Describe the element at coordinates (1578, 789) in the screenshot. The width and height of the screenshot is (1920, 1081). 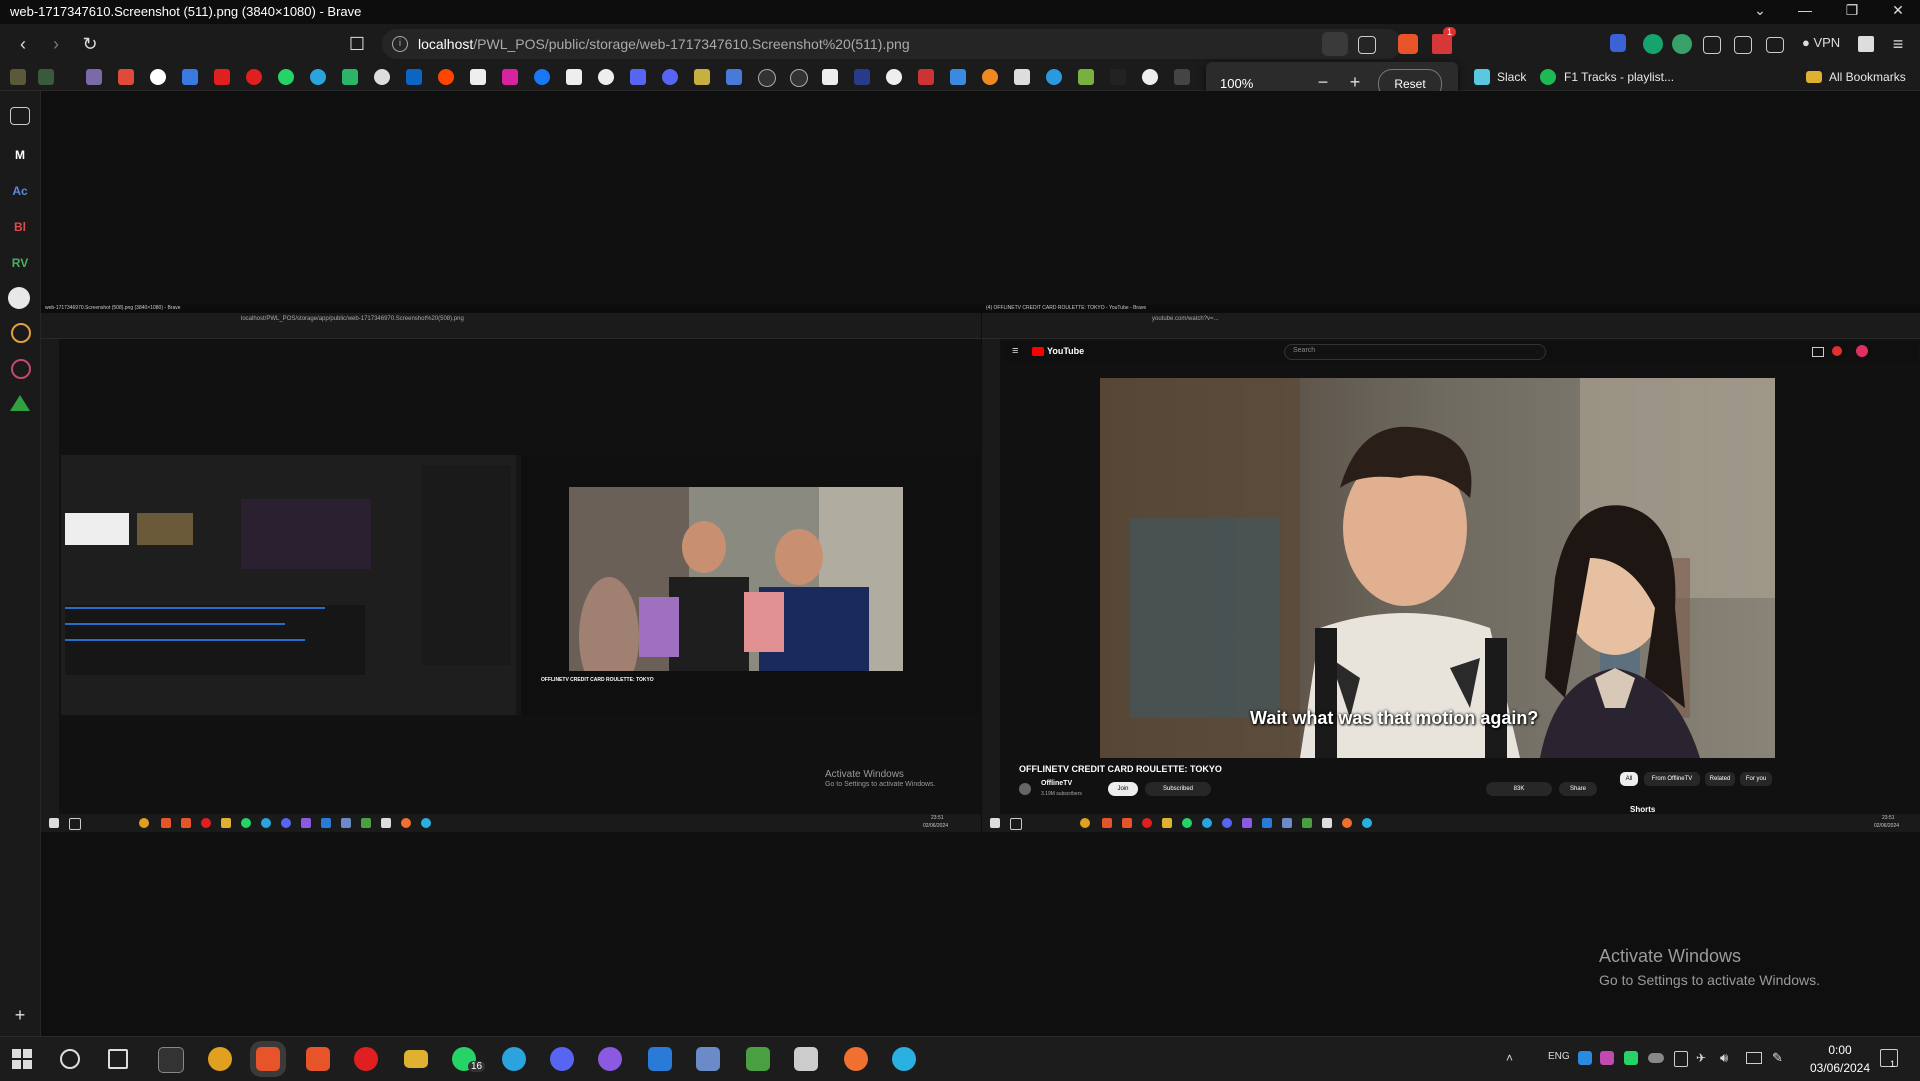
I see `share-button: Share` at that location.